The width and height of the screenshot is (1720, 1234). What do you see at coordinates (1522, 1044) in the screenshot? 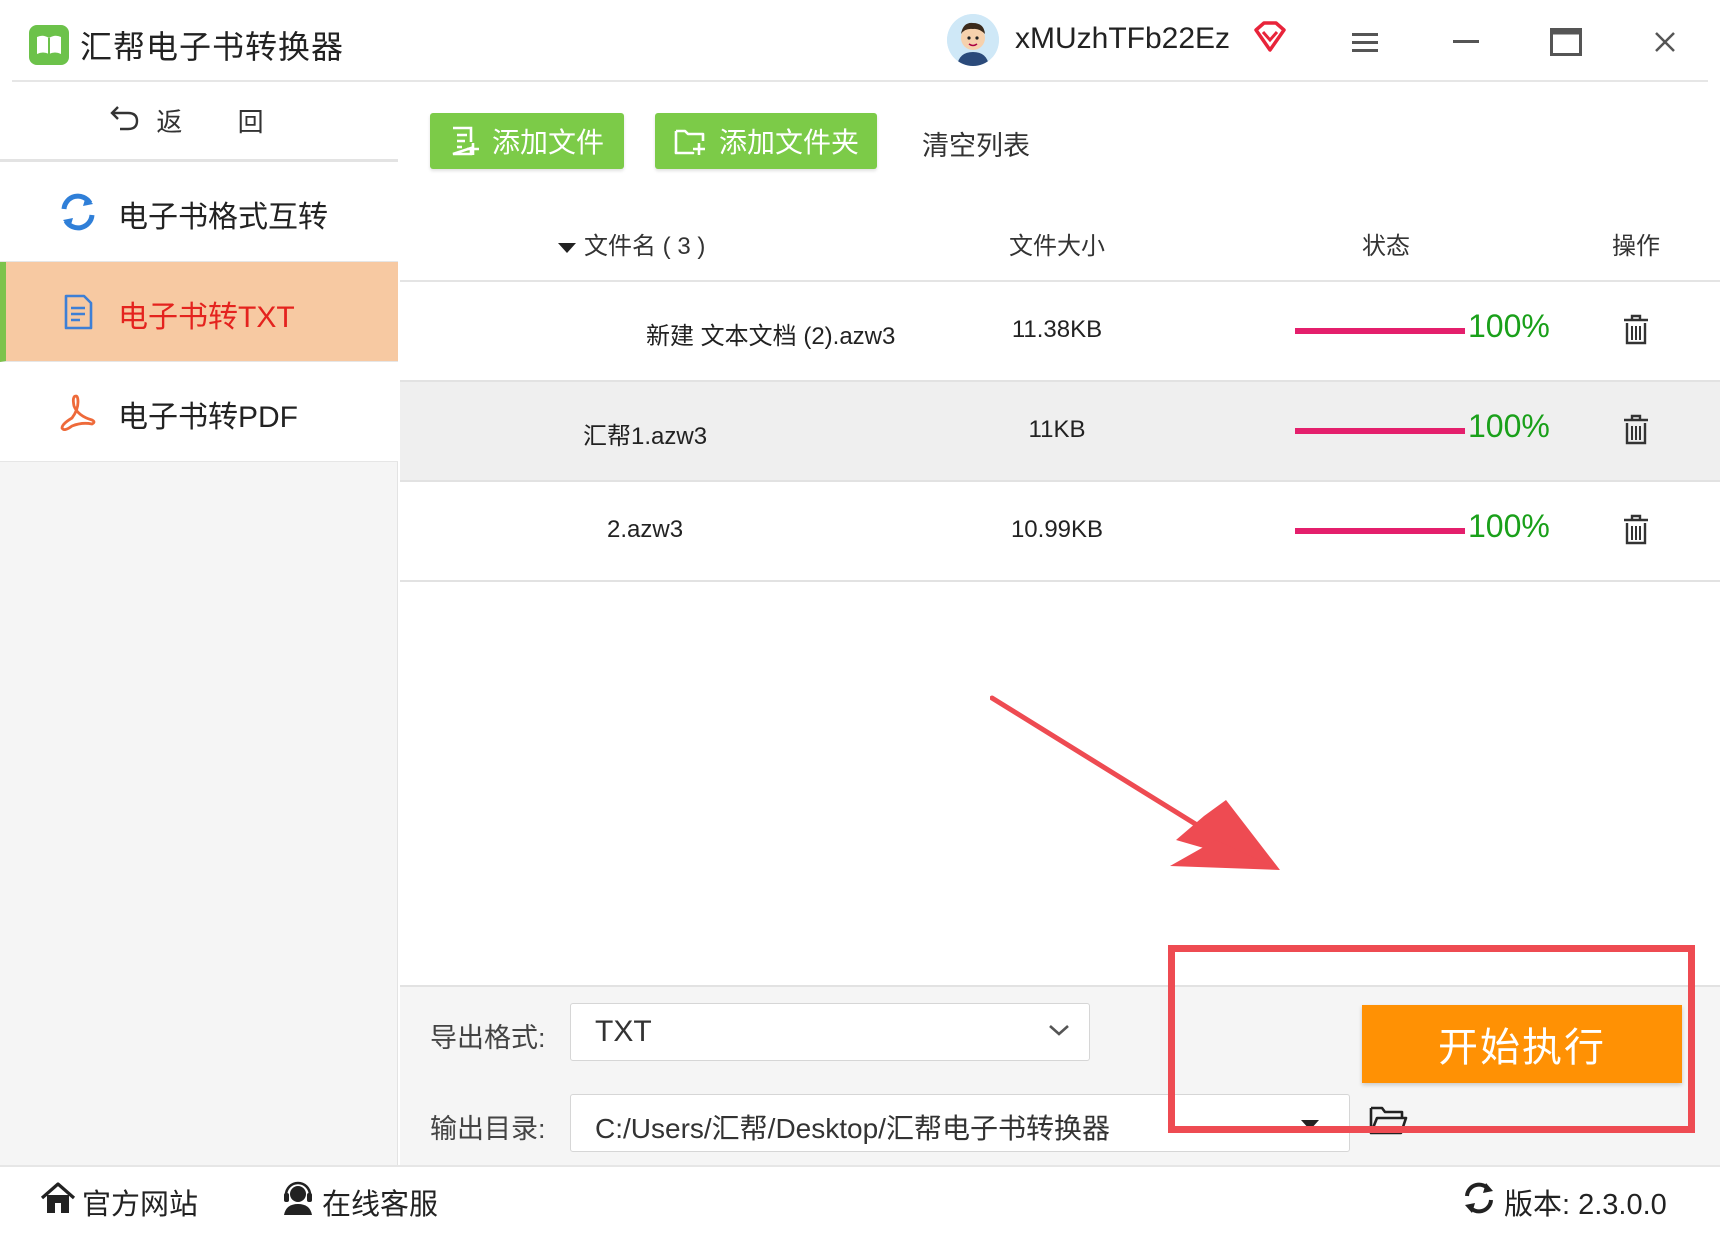
I see `start-button: 开始执行` at bounding box center [1522, 1044].